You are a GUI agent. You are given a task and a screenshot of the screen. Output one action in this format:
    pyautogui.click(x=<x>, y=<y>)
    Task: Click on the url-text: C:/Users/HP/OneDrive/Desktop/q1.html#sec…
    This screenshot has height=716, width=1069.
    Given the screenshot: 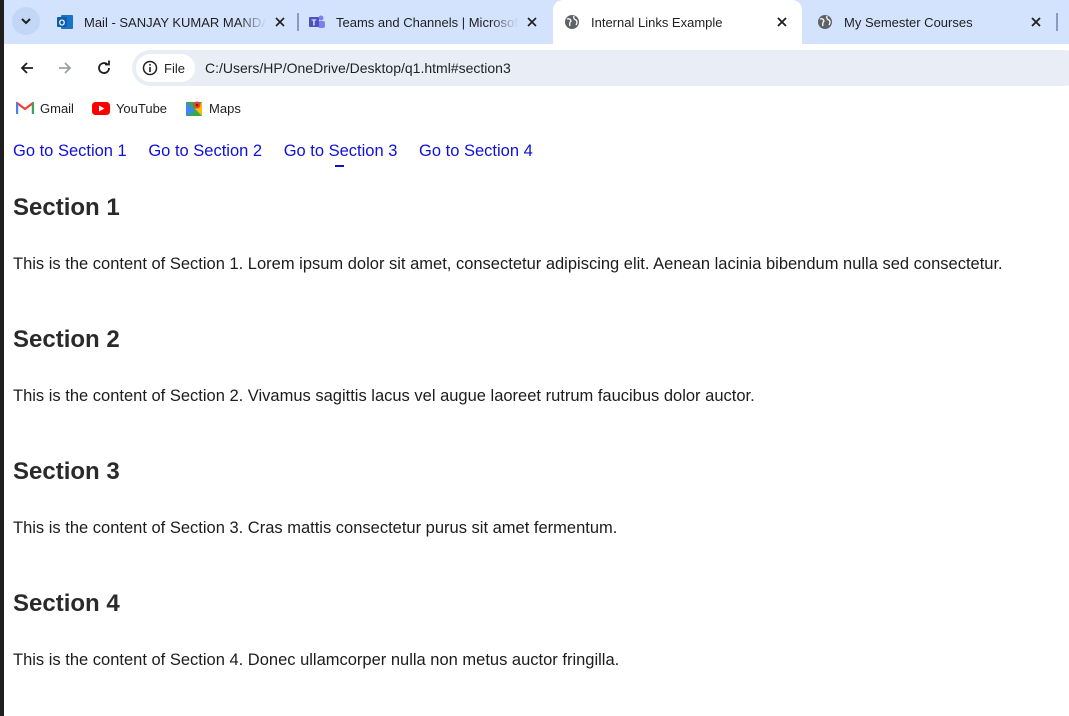 What is the action you would take?
    pyautogui.click(x=358, y=68)
    